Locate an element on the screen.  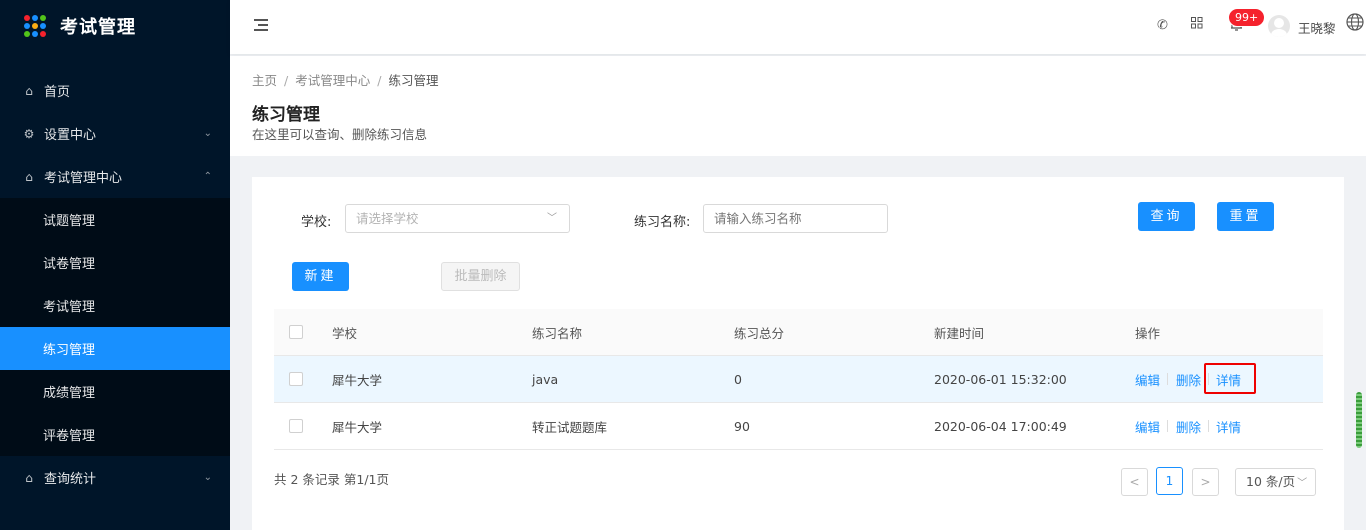
column-header: 新建时间 is located at coordinates (959, 333).